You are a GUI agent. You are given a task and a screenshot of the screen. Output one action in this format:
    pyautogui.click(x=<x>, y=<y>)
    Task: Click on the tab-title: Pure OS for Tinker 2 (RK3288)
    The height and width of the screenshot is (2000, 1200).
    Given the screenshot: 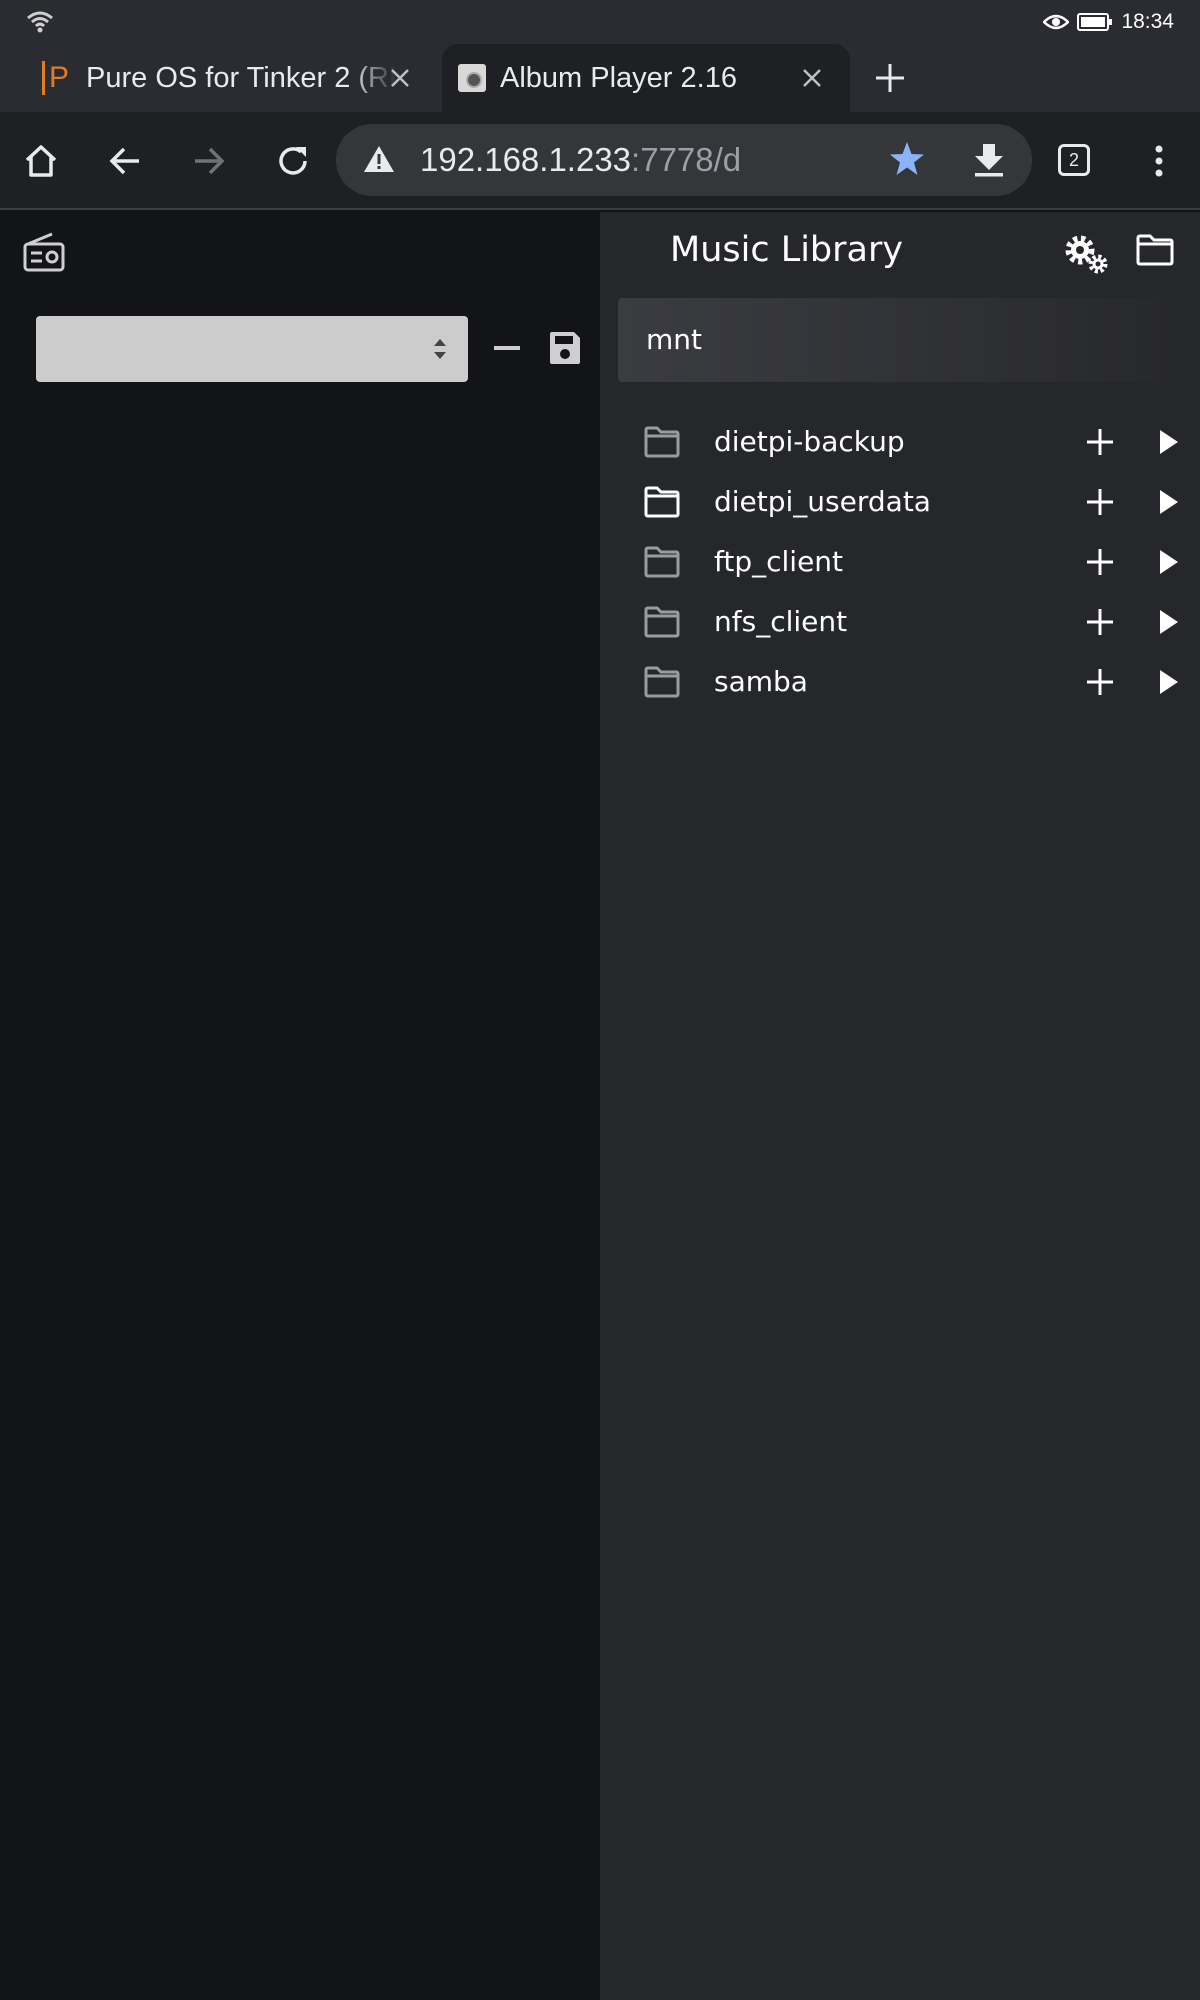 What is the action you would take?
    pyautogui.click(x=241, y=77)
    